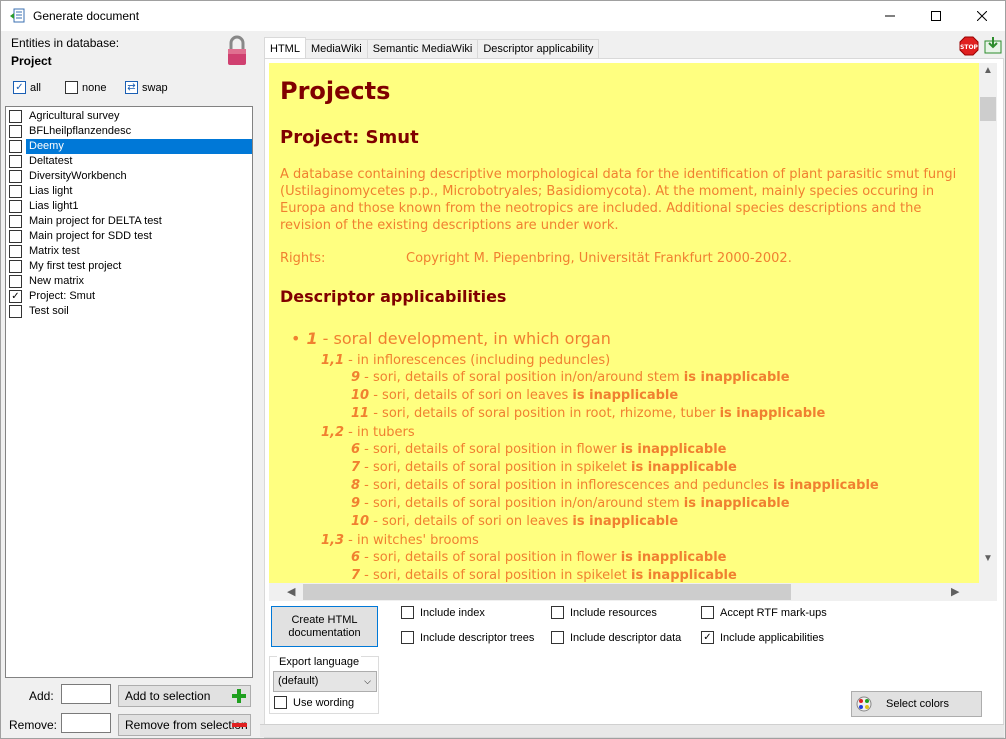 This screenshot has width=1006, height=739. I want to click on swap-icon: ⇄, so click(131, 87).